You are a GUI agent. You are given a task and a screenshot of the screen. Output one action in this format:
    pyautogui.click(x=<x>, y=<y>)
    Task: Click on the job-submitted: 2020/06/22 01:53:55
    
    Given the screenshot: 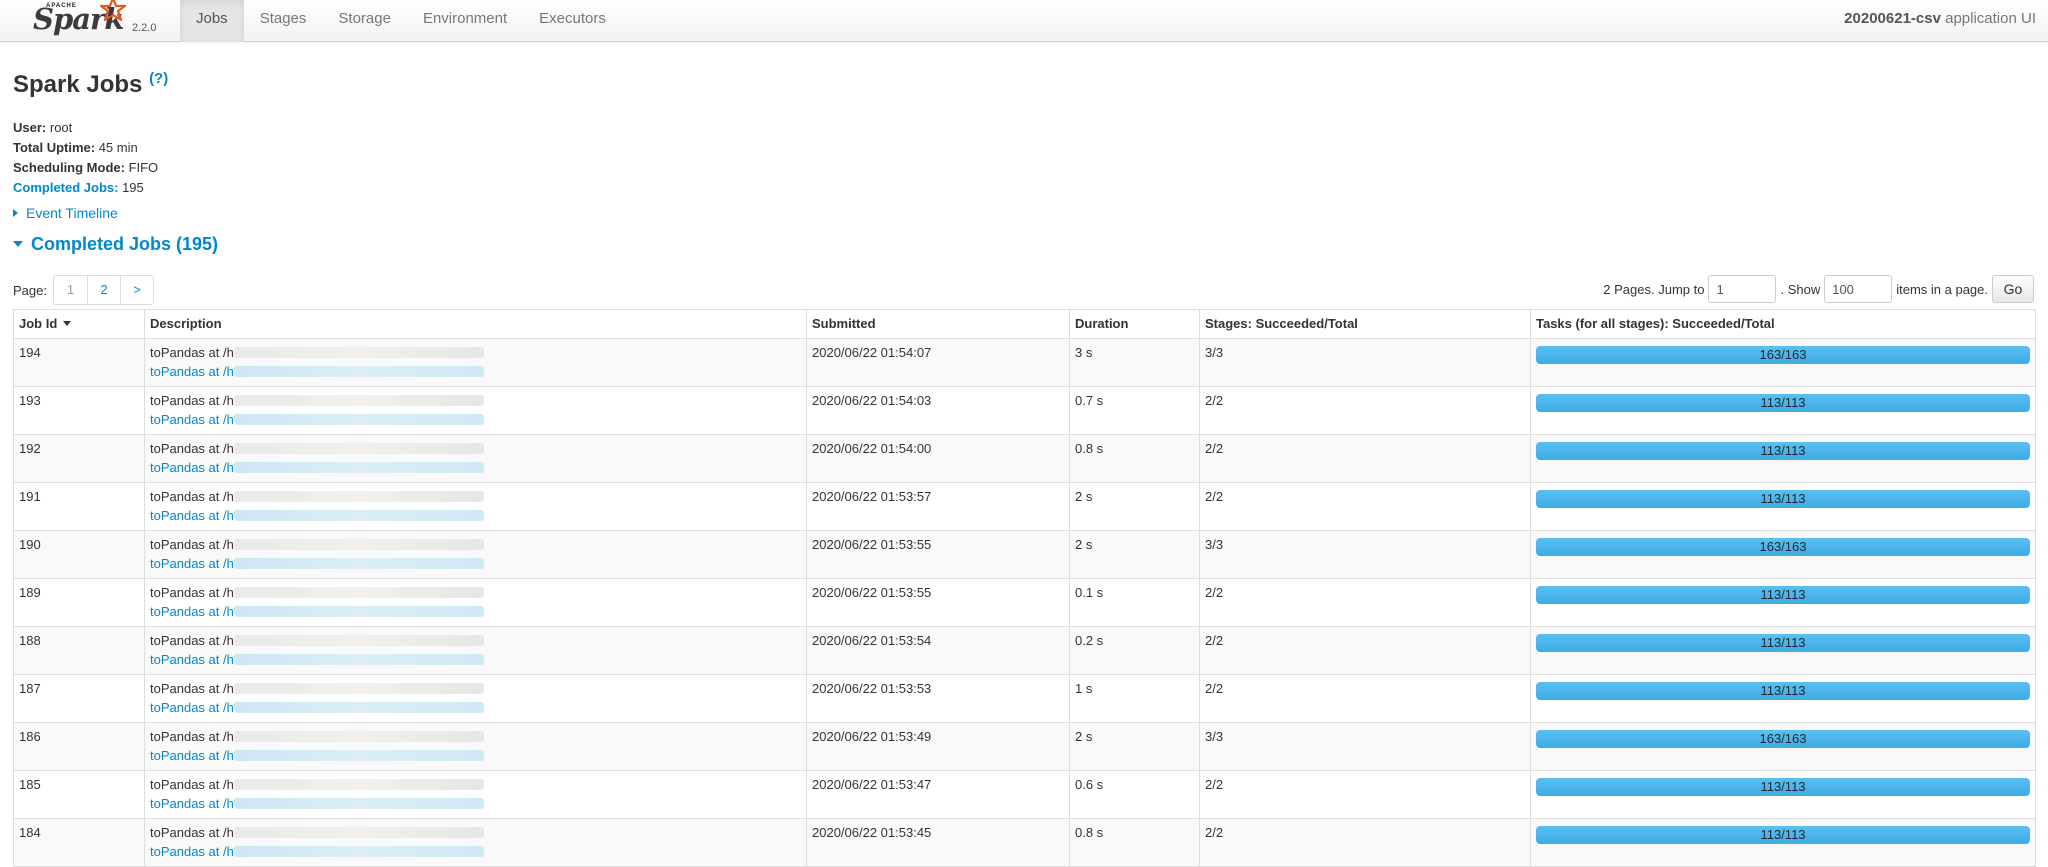 What is the action you would take?
    pyautogui.click(x=938, y=554)
    